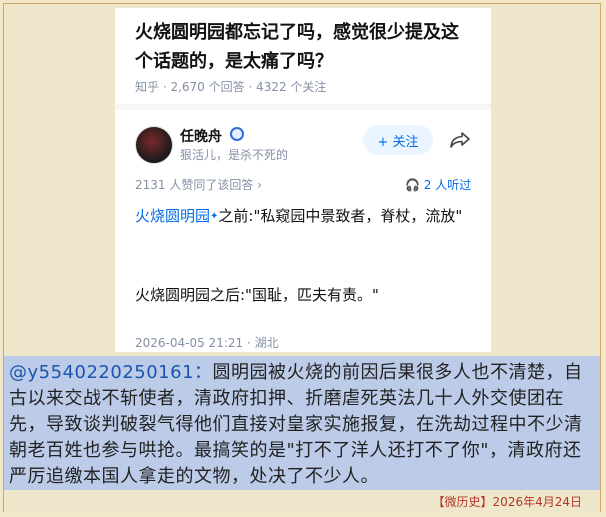 The image size is (606, 517). I want to click on listen-count: 🎧 2 人听过, so click(438, 184).